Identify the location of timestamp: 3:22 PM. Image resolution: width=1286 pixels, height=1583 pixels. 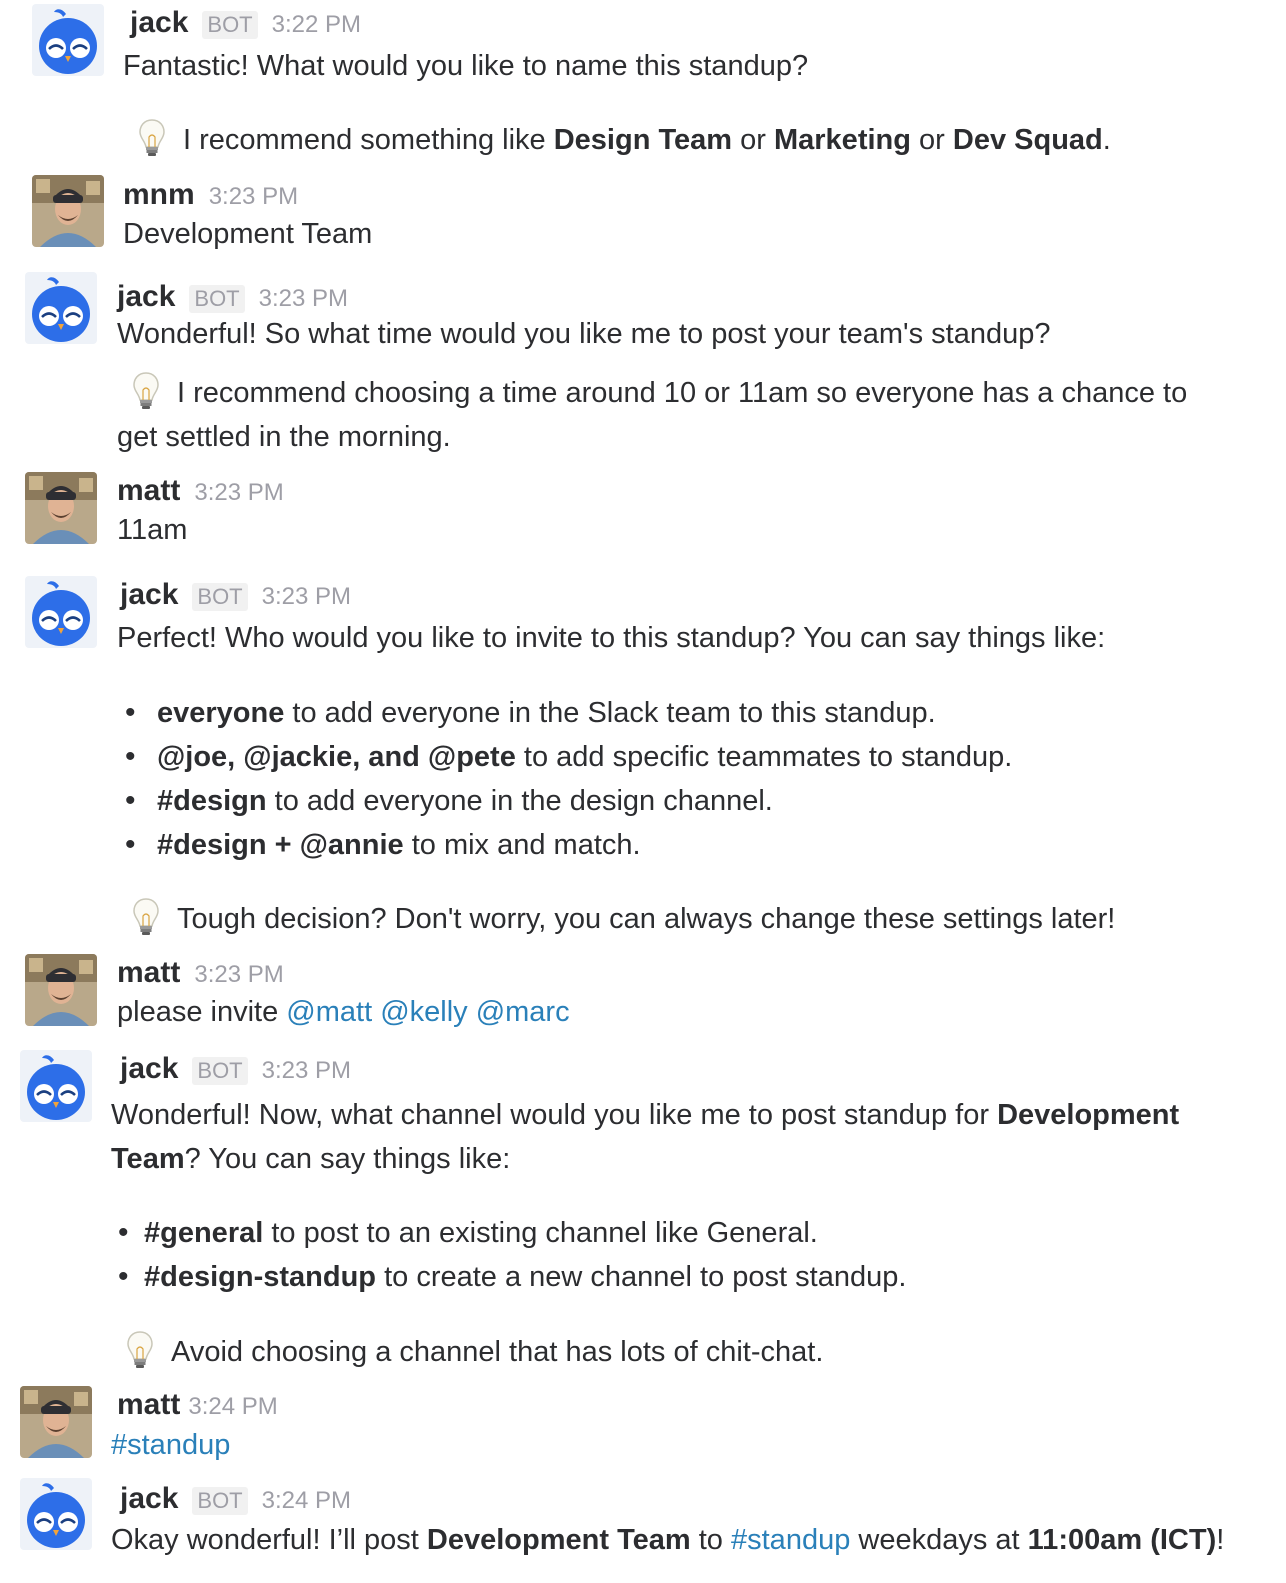
(316, 25).